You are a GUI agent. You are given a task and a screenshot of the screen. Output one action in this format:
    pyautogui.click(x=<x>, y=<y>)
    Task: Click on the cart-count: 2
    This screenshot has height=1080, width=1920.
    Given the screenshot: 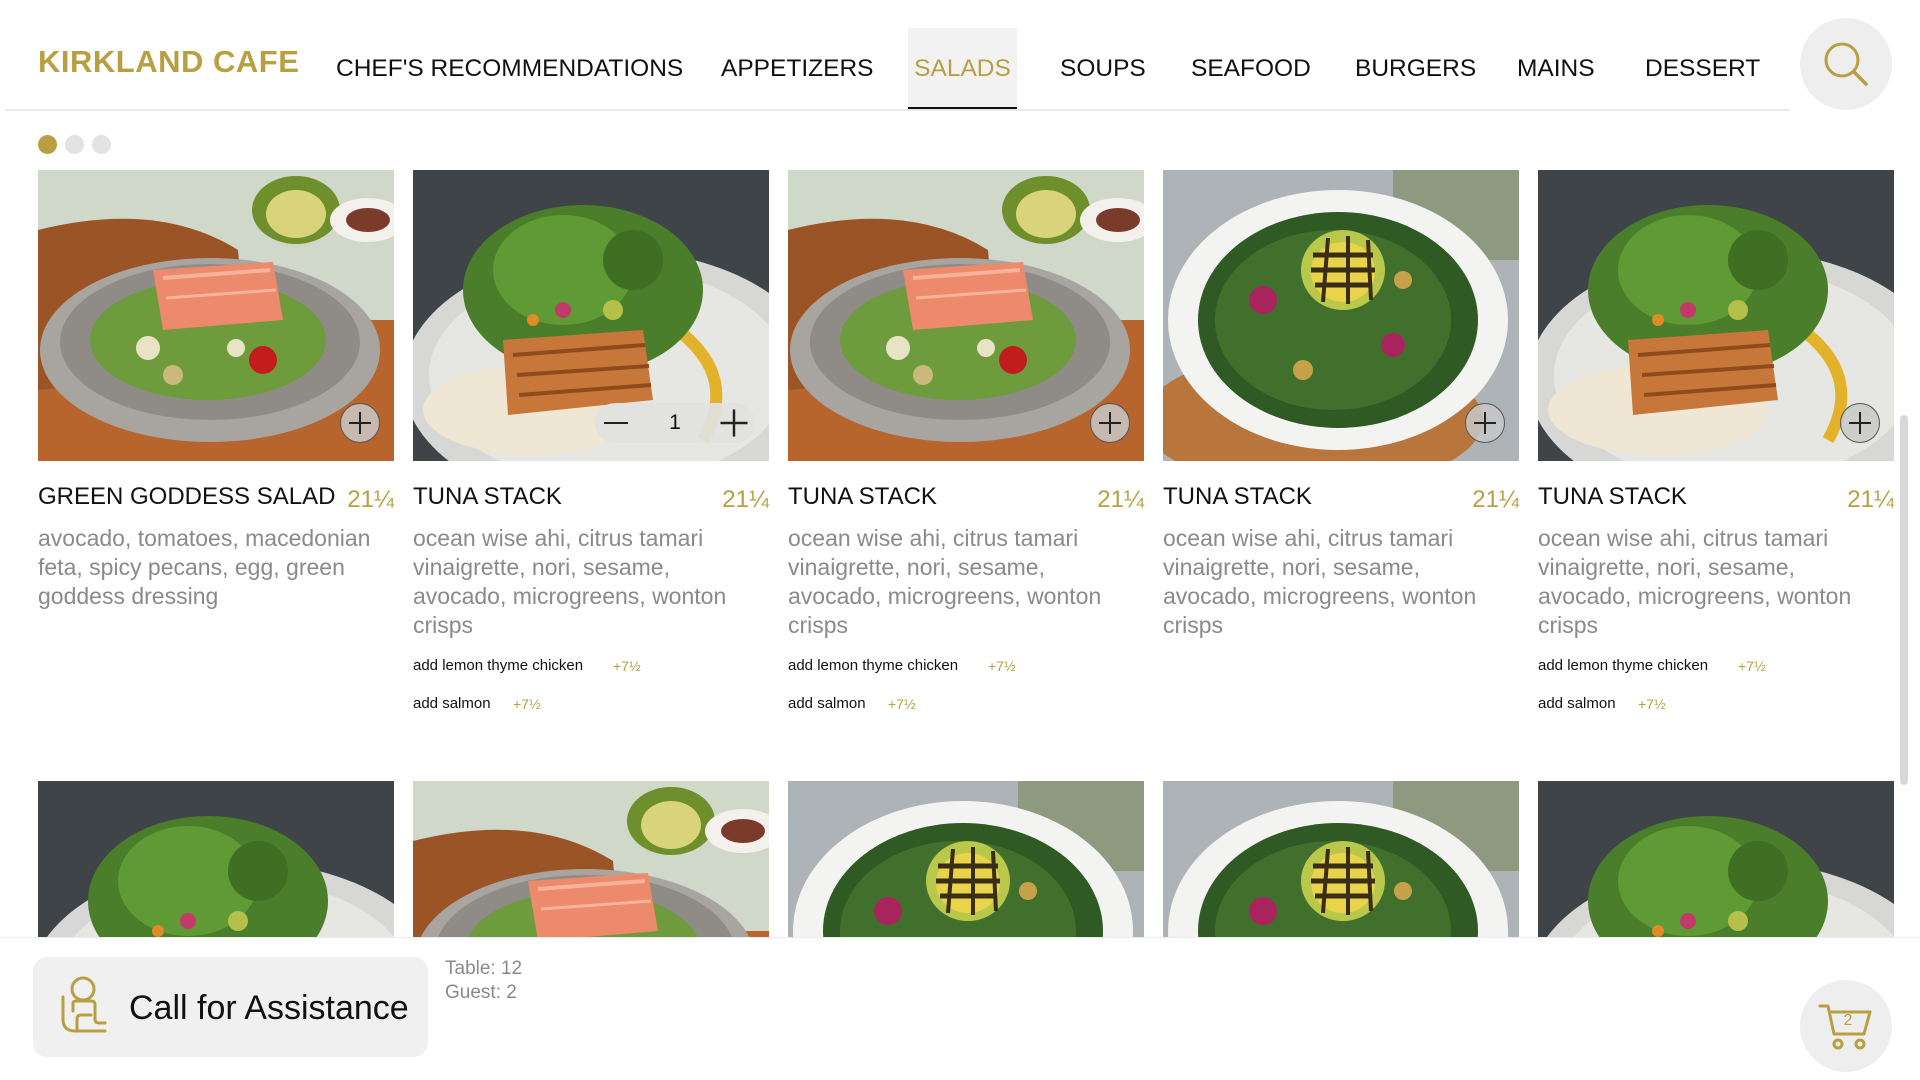 What is the action you would take?
    pyautogui.click(x=1848, y=1020)
    